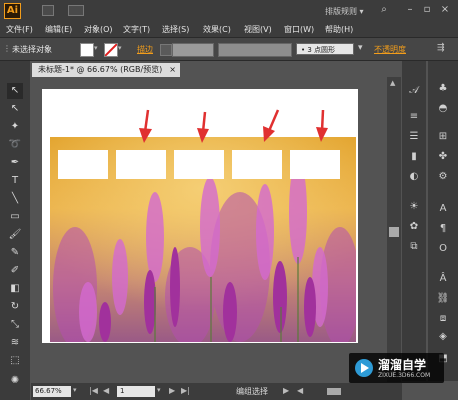 This screenshot has height=400, width=458. What do you see at coordinates (300, 390) in the screenshot?
I see `scroll-left-icon: ◀` at bounding box center [300, 390].